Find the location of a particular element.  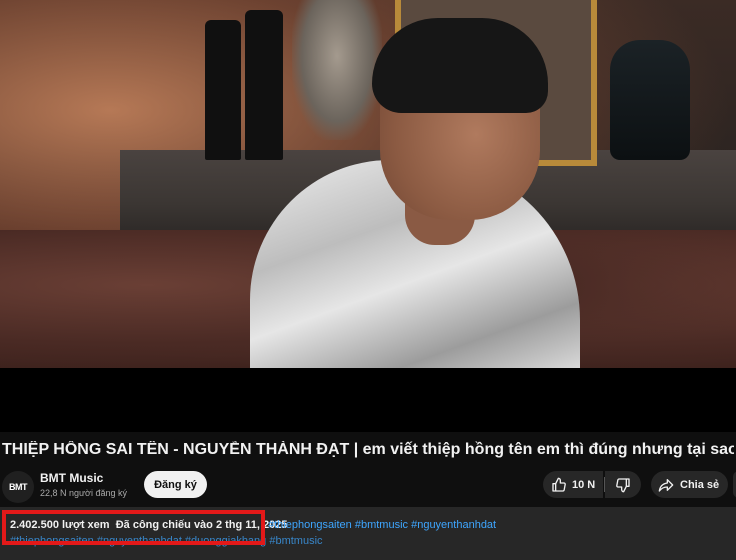

dislike-button is located at coordinates (623, 484).